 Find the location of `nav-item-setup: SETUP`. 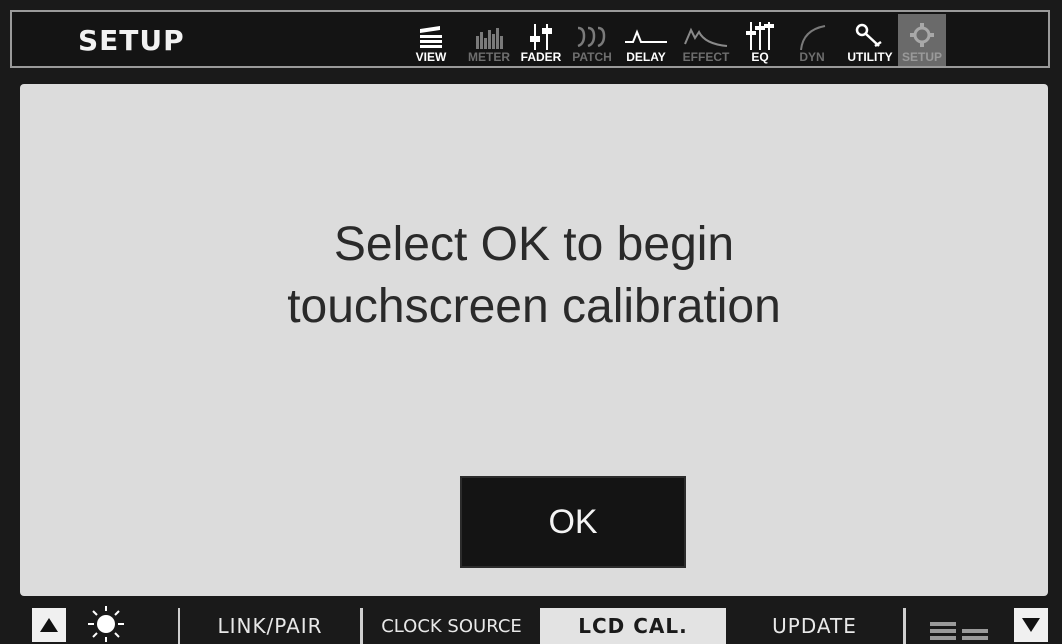

nav-item-setup: SETUP is located at coordinates (922, 40).